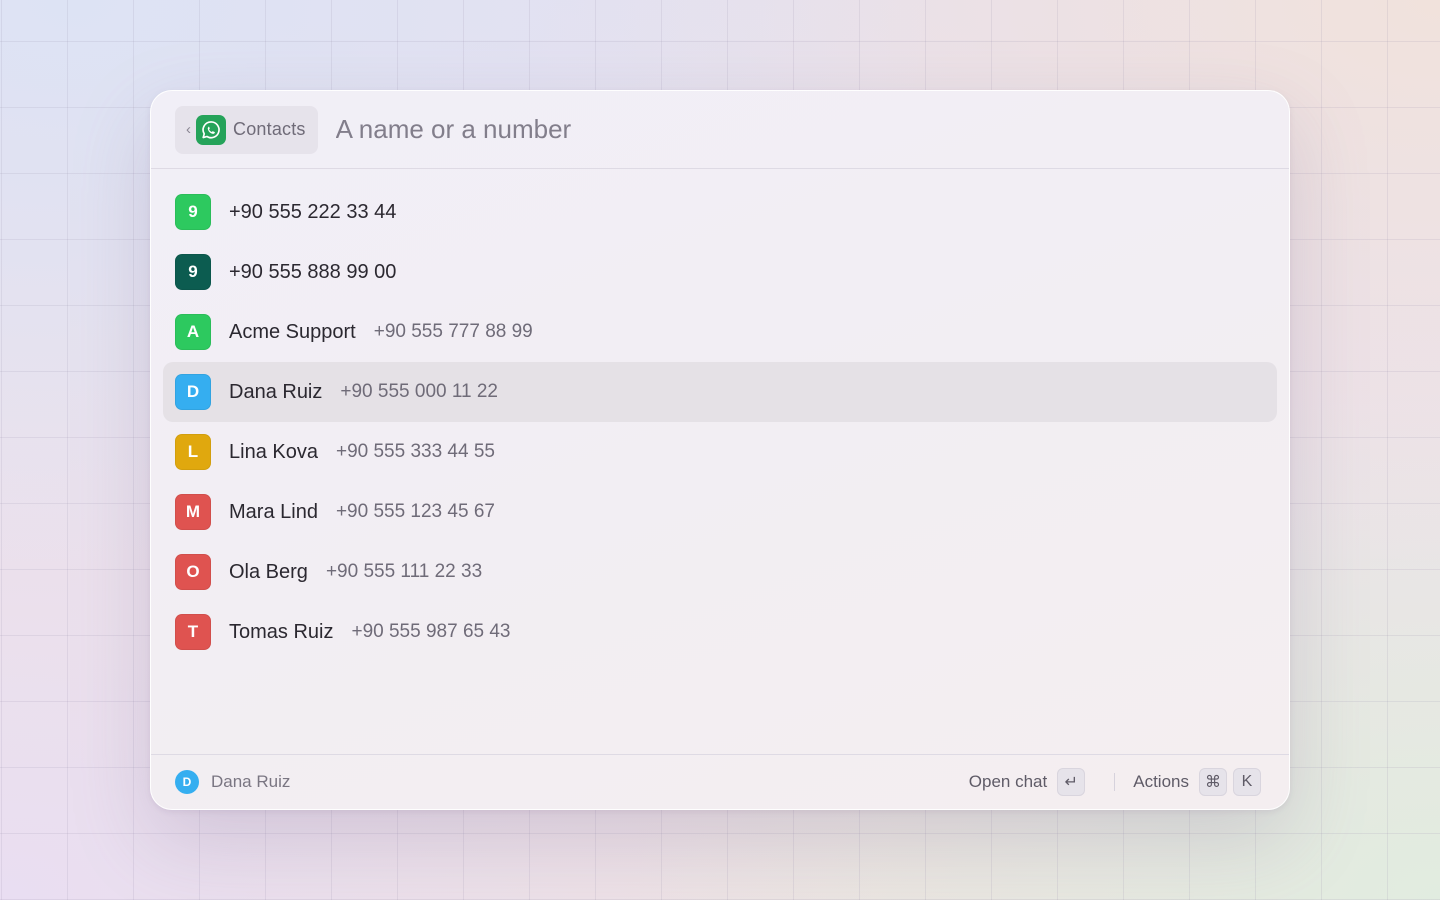 The image size is (1440, 900). I want to click on search-bar: ‹ Contacts, so click(720, 130).